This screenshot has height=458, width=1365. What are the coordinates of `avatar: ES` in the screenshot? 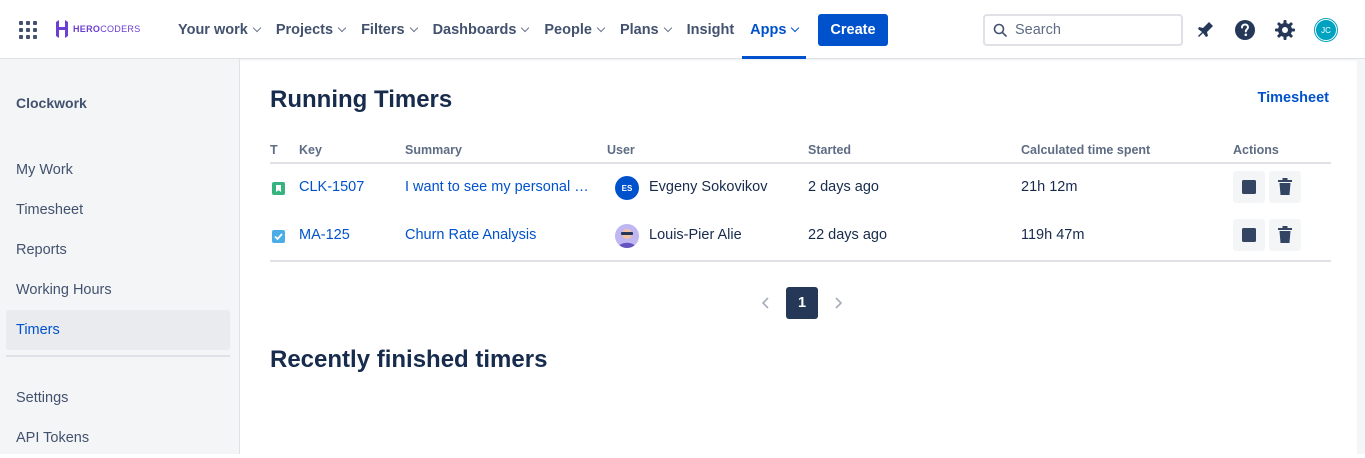 It's located at (627, 188).